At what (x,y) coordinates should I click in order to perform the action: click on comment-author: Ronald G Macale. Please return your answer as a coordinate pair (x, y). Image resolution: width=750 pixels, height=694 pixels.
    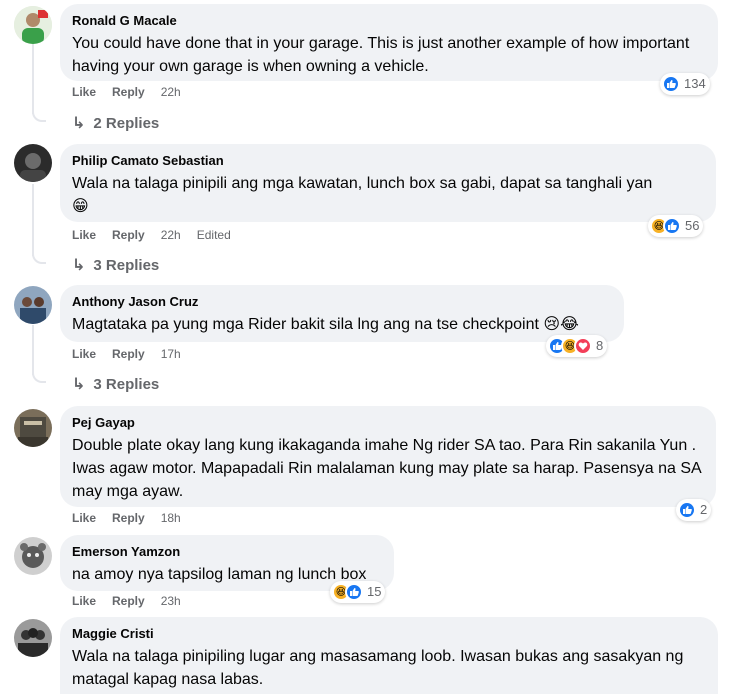
    Looking at the image, I should click on (389, 21).